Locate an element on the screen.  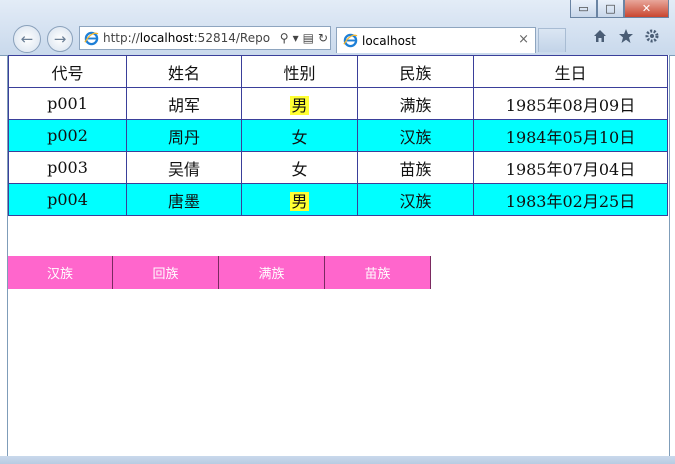
arrow-right-icon: → is located at coordinates (60, 39).